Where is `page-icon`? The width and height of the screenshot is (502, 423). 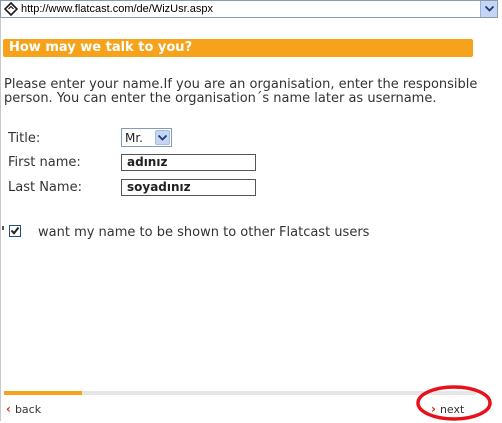
page-icon is located at coordinates (11, 9).